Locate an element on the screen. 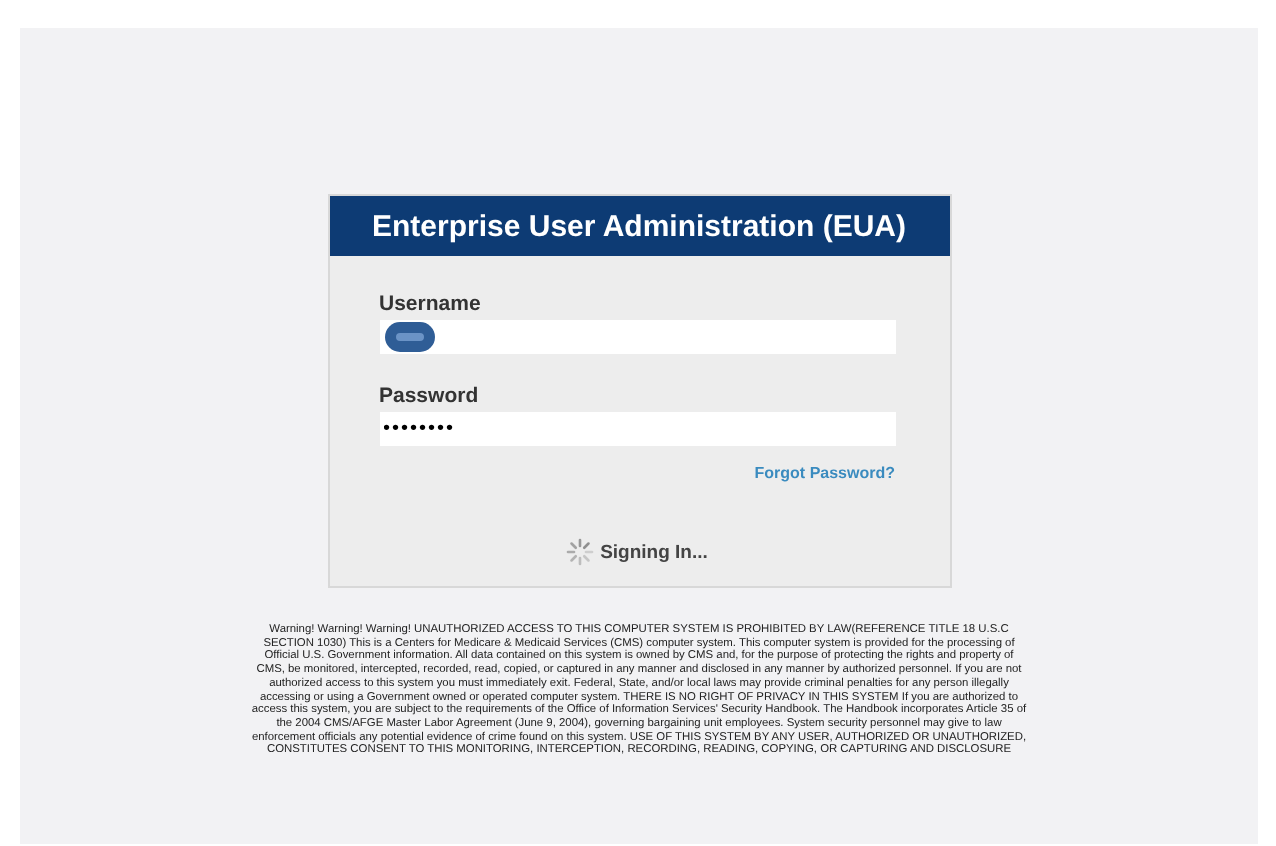 This screenshot has width=1276, height=846. field-label: Username is located at coordinates (431, 304).